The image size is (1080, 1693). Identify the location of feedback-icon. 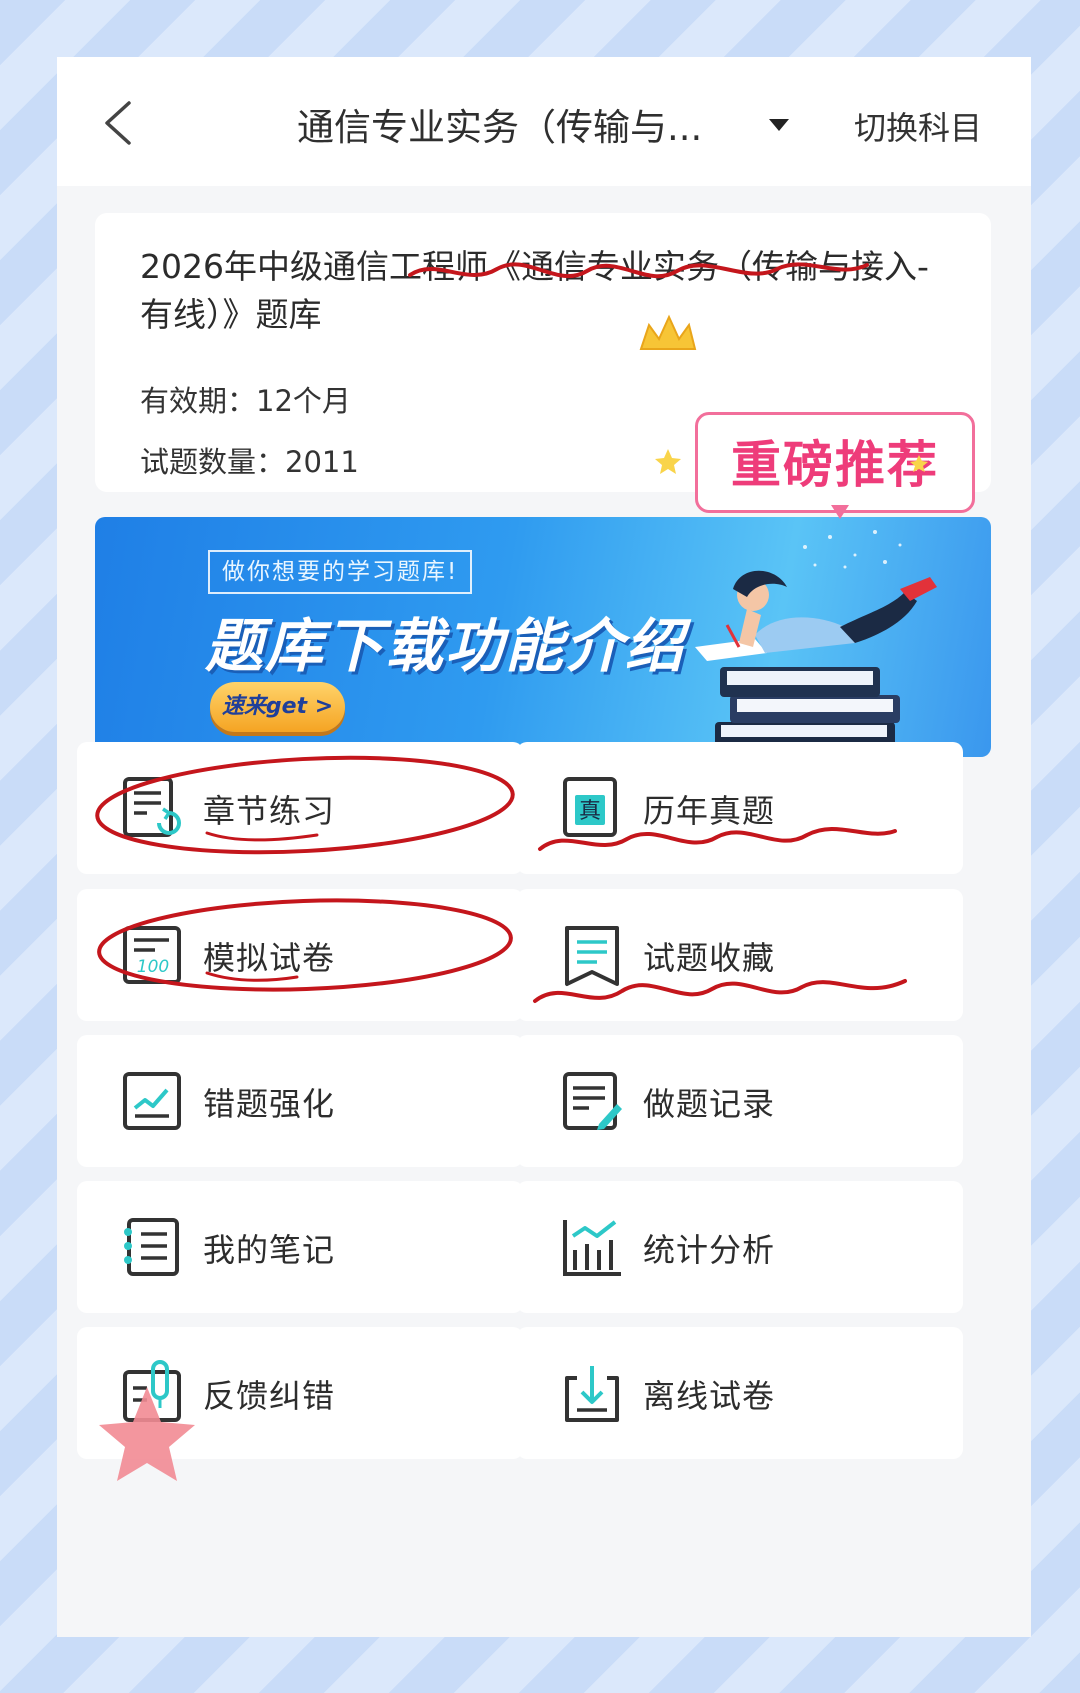
(152, 1391).